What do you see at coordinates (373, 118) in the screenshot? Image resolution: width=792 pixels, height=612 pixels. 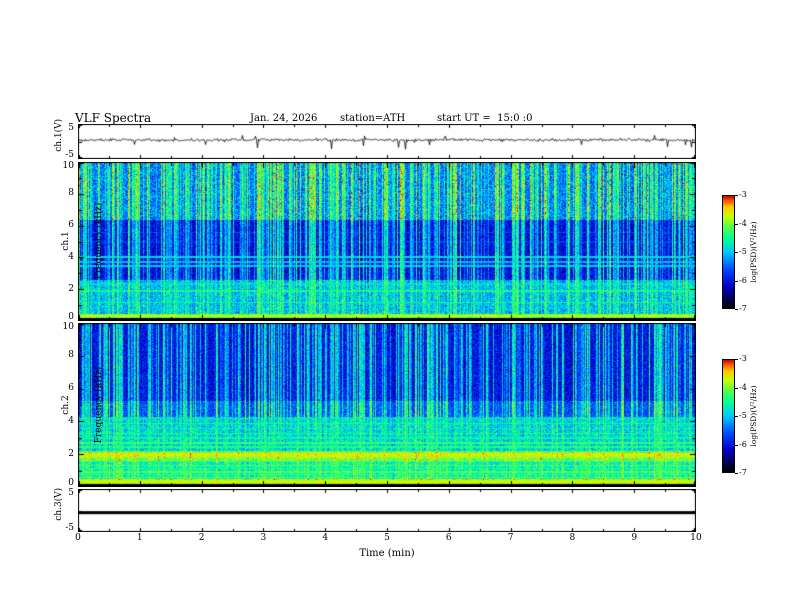 I see `header-station: station=ATH` at bounding box center [373, 118].